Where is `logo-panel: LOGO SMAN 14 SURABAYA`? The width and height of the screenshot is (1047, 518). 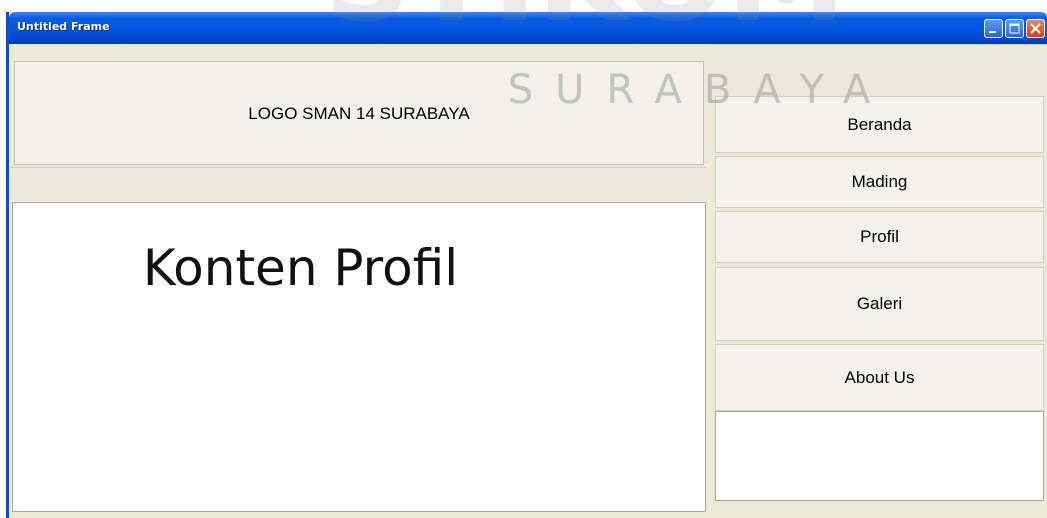 logo-panel: LOGO SMAN 14 SURABAYA is located at coordinates (359, 113).